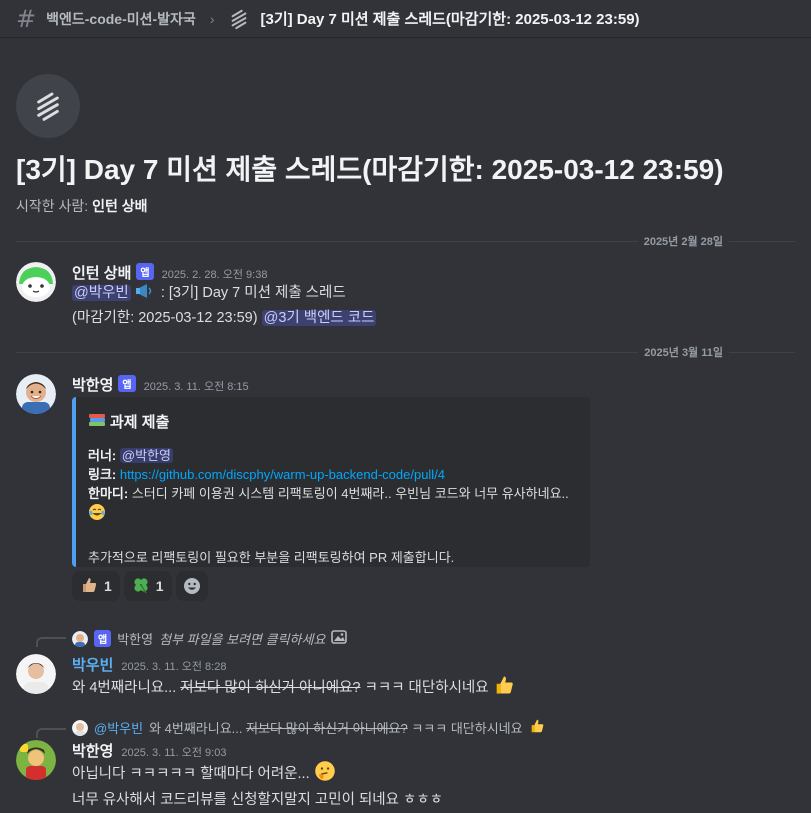  What do you see at coordinates (174, 667) in the screenshot?
I see `timestamp: 2025. 3. 11. 오전 8:28` at bounding box center [174, 667].